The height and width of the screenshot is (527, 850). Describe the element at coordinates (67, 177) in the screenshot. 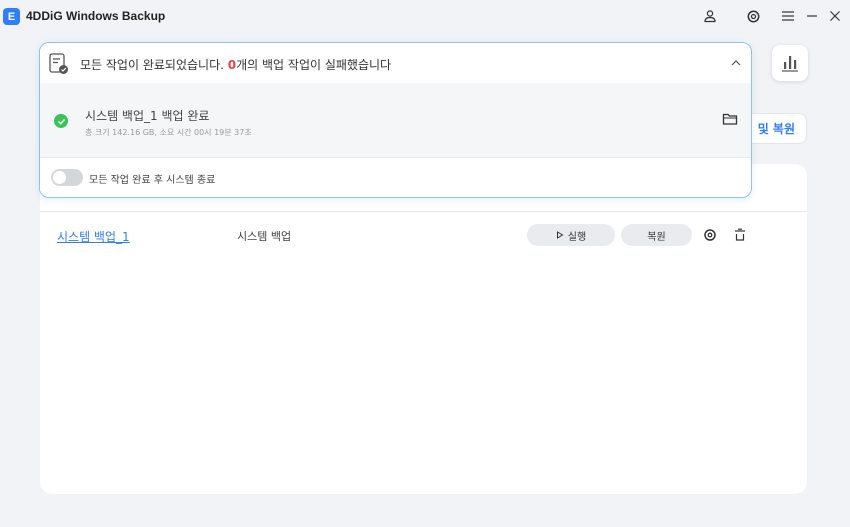

I see `shutdown-toggle` at that location.